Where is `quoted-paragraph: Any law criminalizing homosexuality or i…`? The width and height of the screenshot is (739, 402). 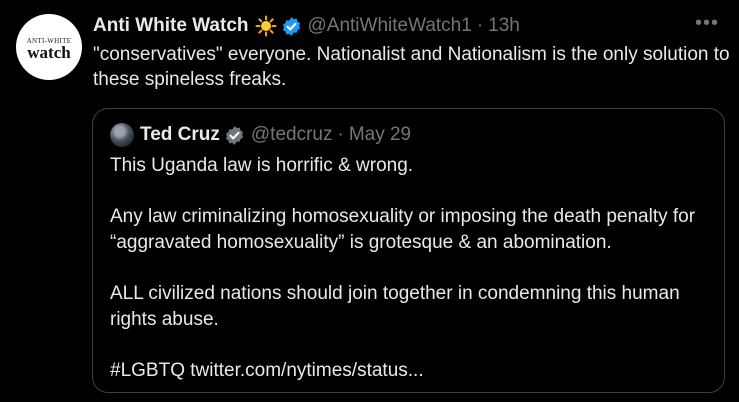
quoted-paragraph: Any law criminalizing homosexuality or i… is located at coordinates (403, 229).